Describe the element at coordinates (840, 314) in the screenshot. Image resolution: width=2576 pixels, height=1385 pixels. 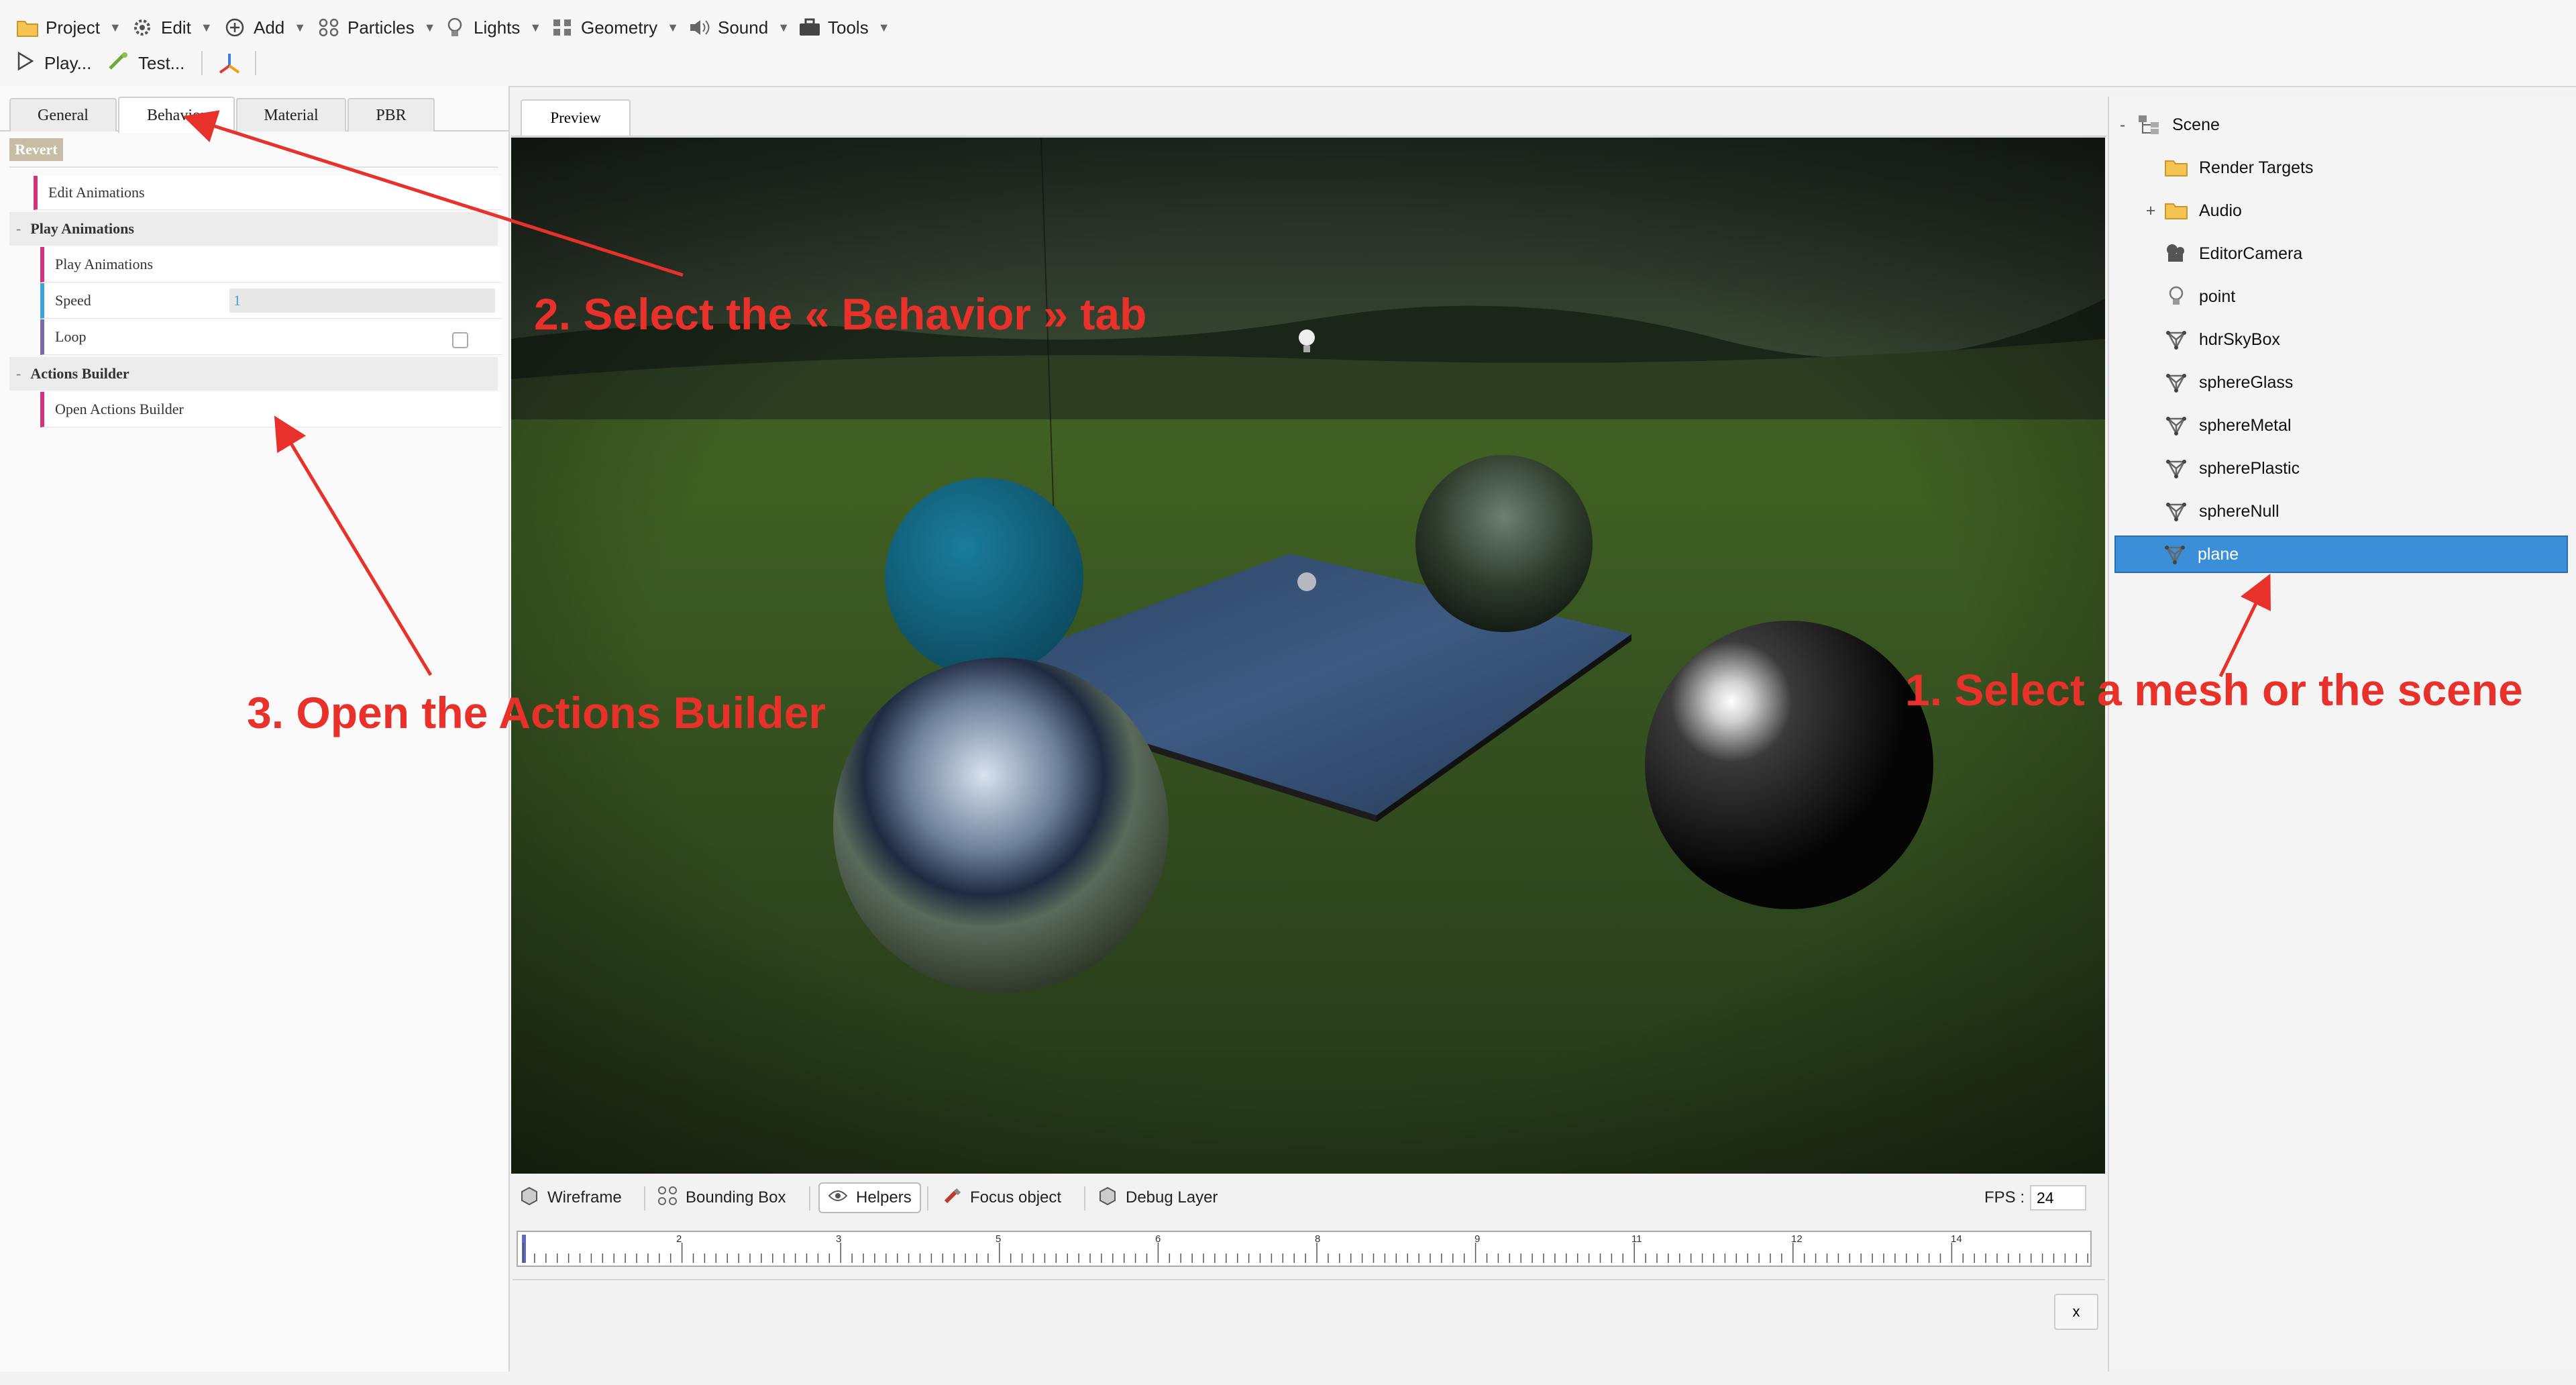
I see `annotation-step-2: 2. Select the « Behavior » tab` at that location.